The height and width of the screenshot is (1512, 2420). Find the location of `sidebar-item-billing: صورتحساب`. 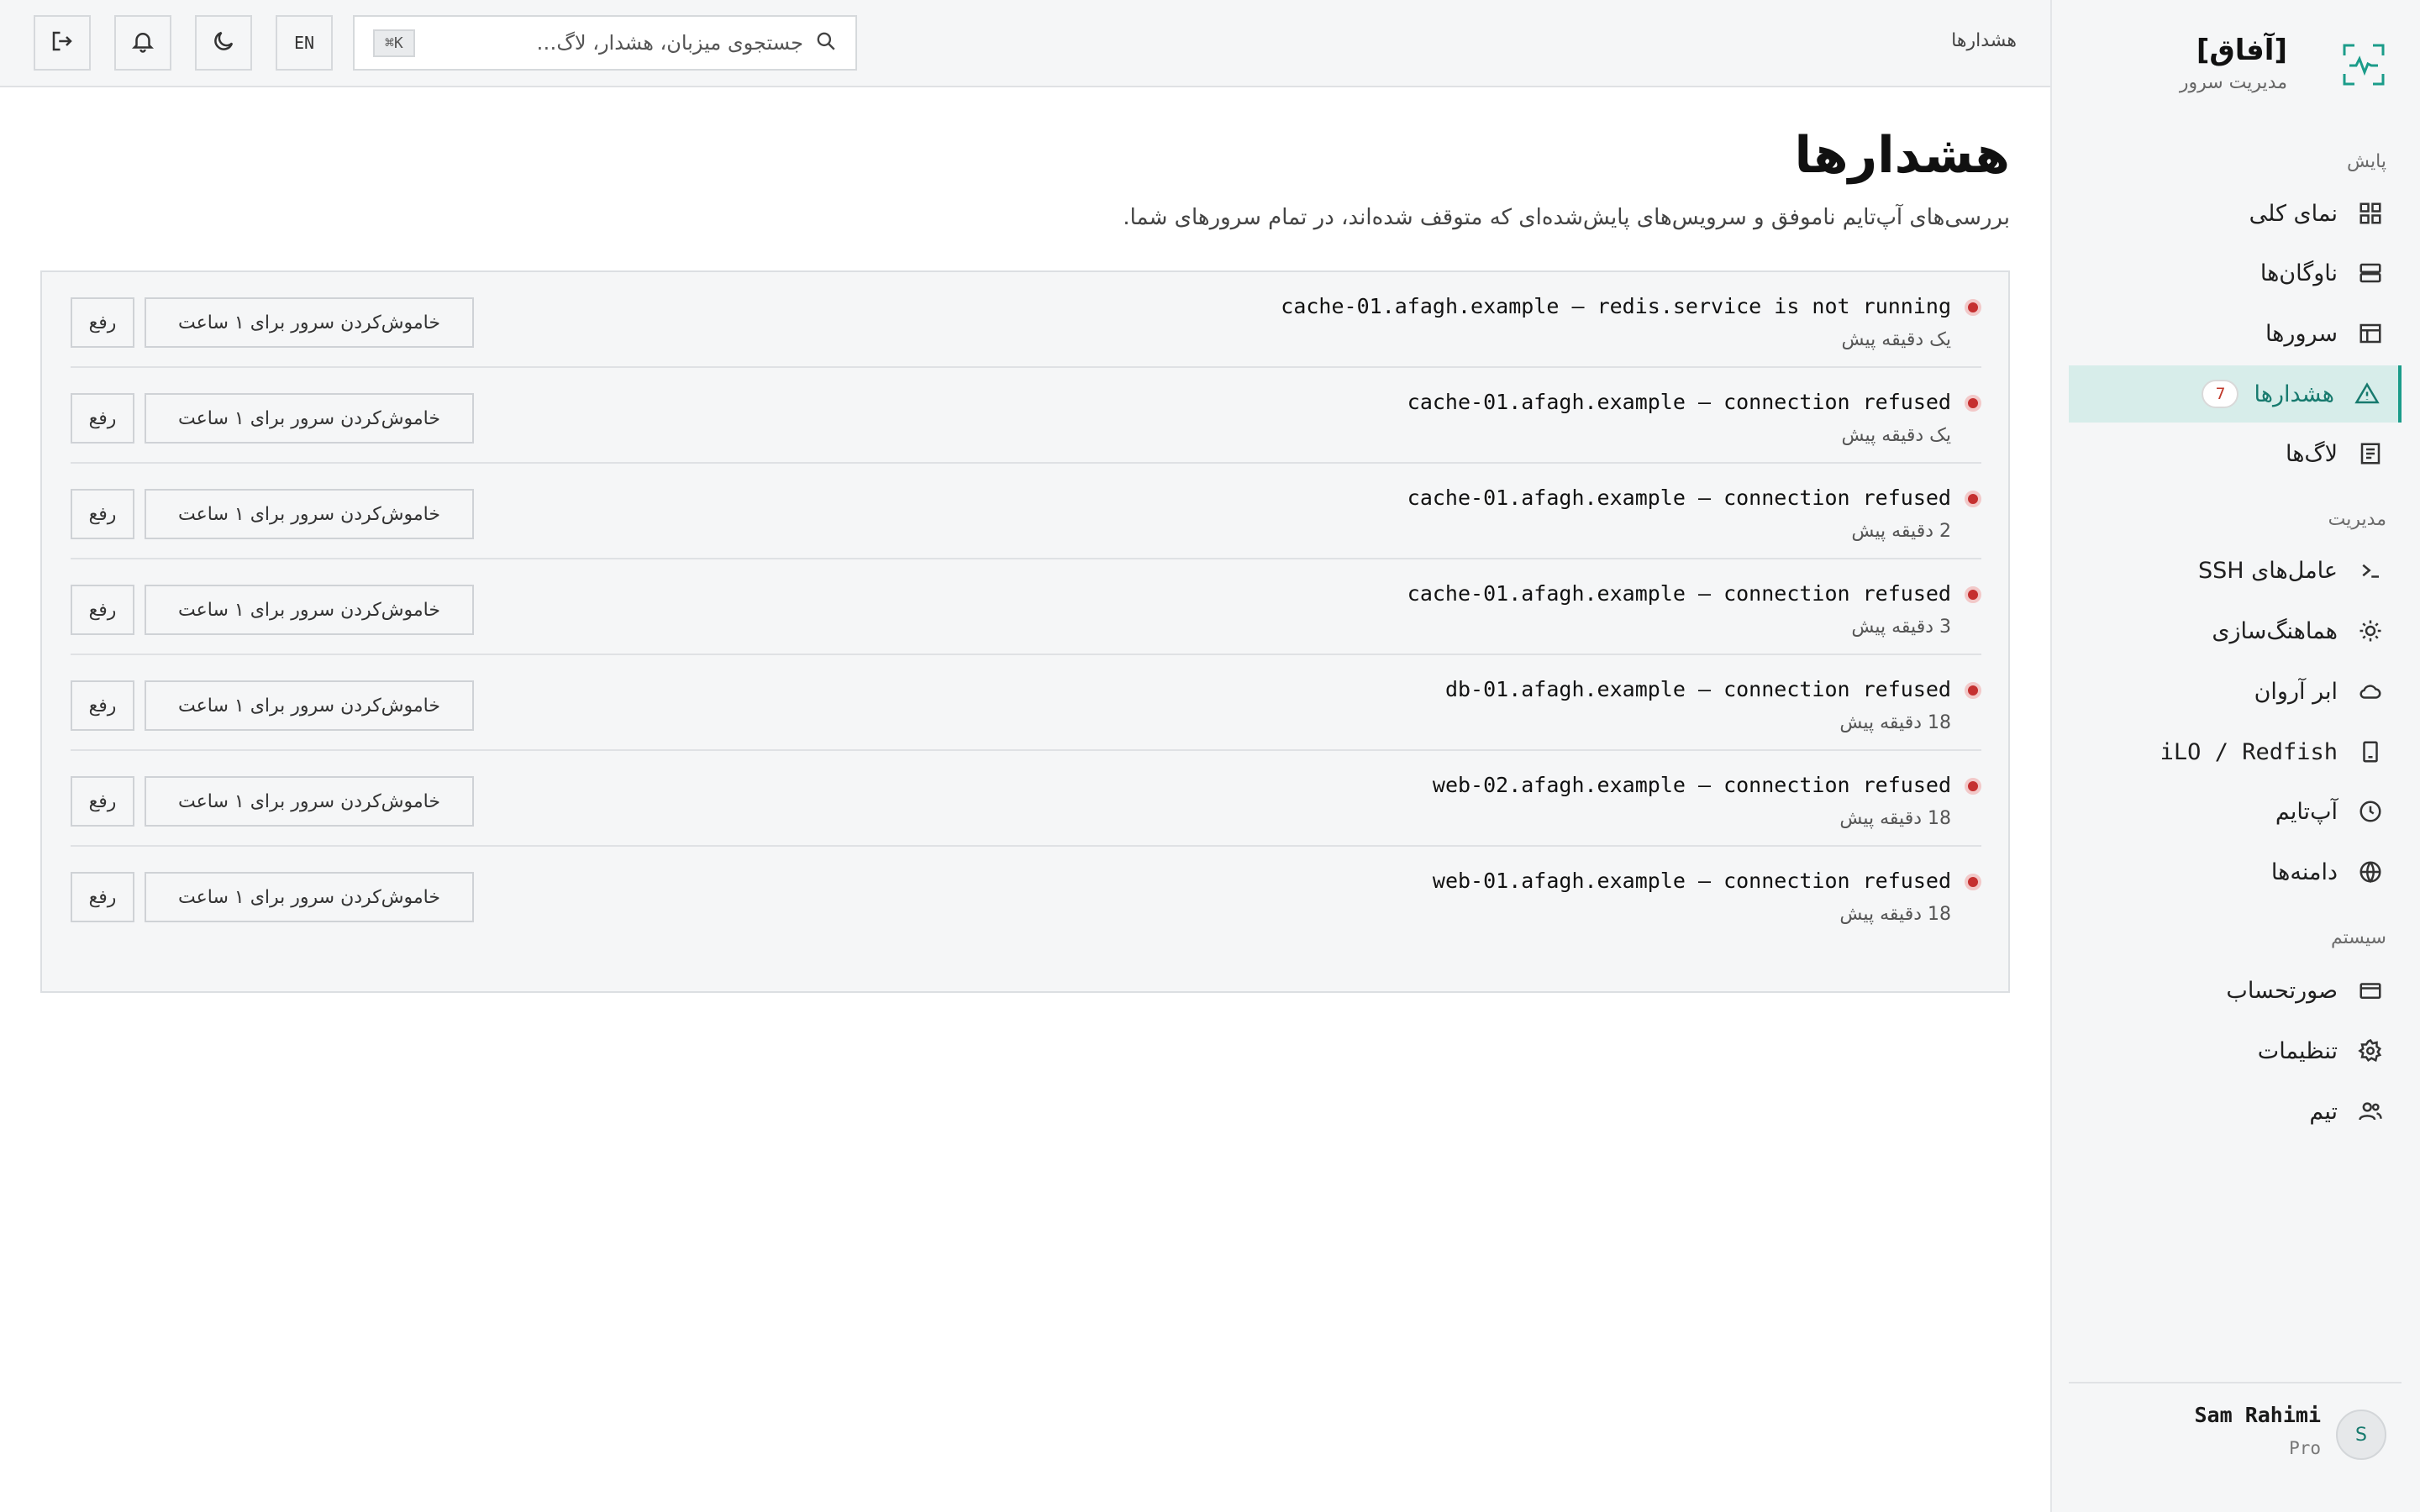

sidebar-item-billing: صورتحساب is located at coordinates (2235, 990).